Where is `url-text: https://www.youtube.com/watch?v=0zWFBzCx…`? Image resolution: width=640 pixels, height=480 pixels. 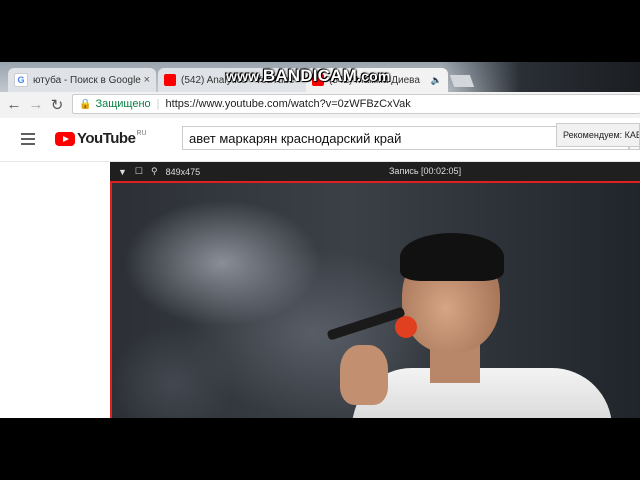 url-text: https://www.youtube.com/watch?v=0zWFBzCx… is located at coordinates (288, 104).